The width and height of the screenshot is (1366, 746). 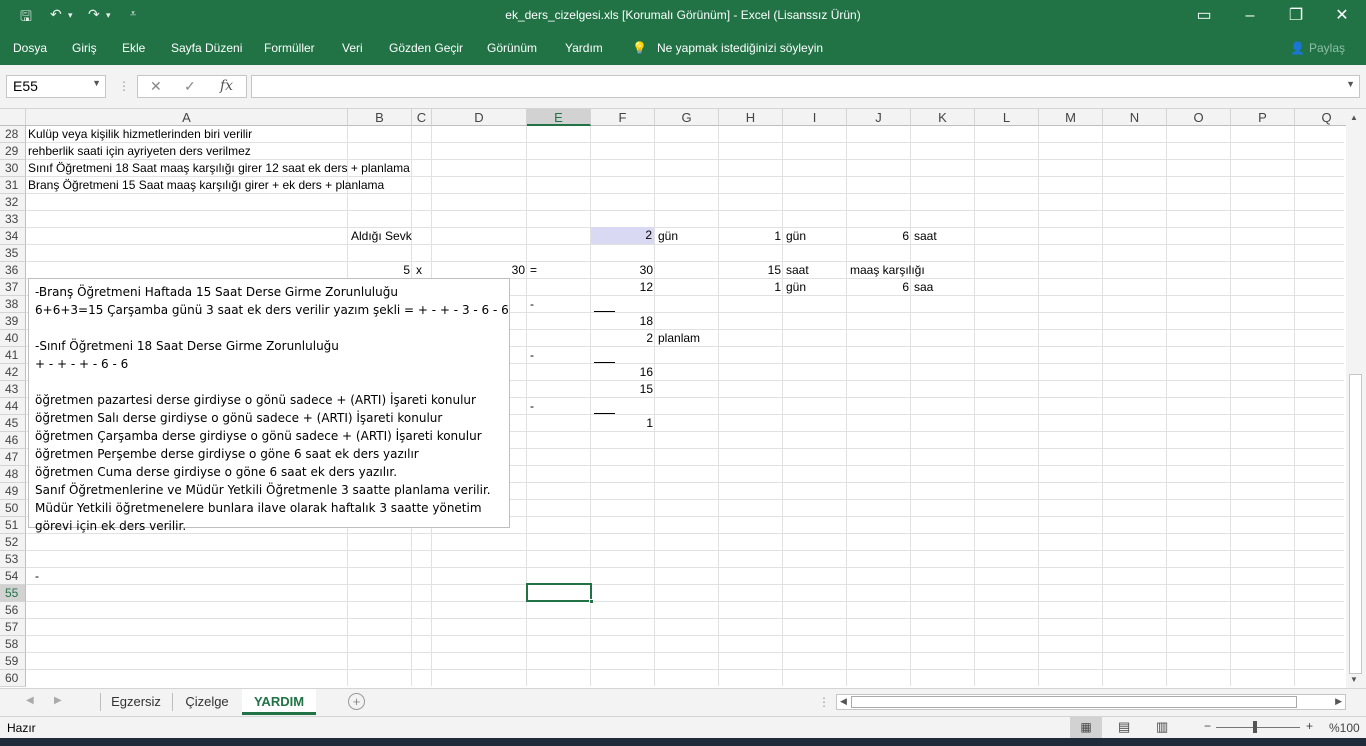 I want to click on cell-b36: 5, so click(x=379, y=270).